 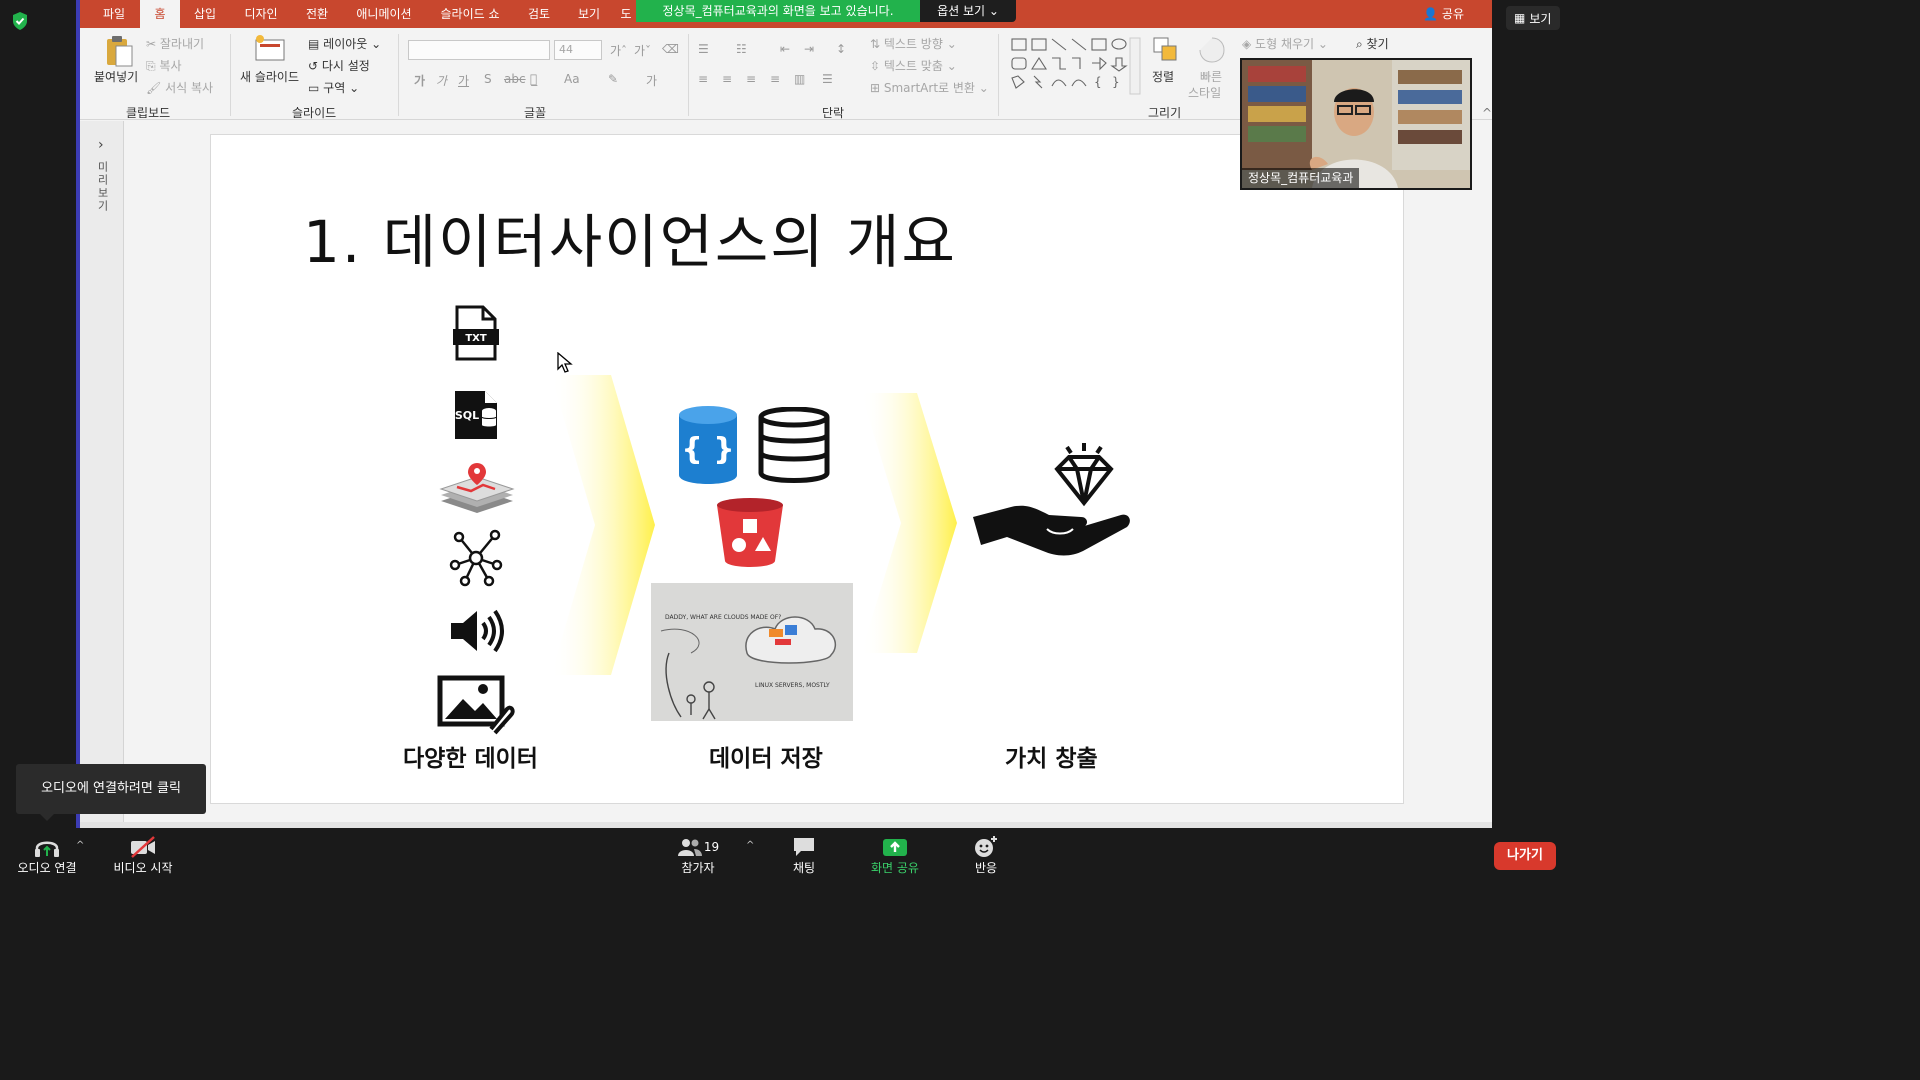 I want to click on tab-home: 홈, so click(x=160, y=14).